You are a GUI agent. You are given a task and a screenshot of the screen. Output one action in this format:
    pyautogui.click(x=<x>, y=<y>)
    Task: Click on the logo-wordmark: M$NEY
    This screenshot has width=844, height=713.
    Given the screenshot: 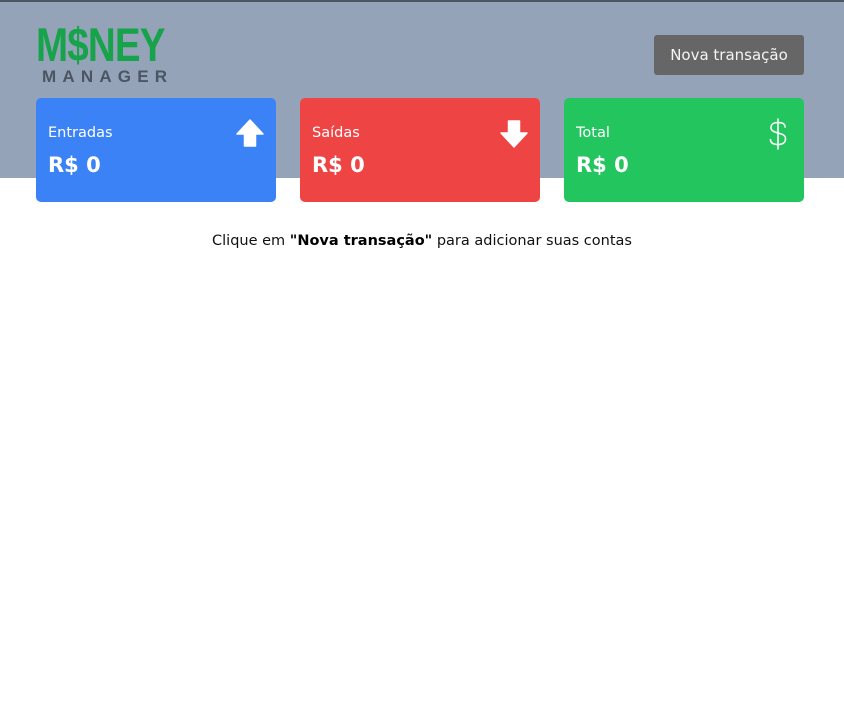 What is the action you would take?
    pyautogui.click(x=101, y=44)
    